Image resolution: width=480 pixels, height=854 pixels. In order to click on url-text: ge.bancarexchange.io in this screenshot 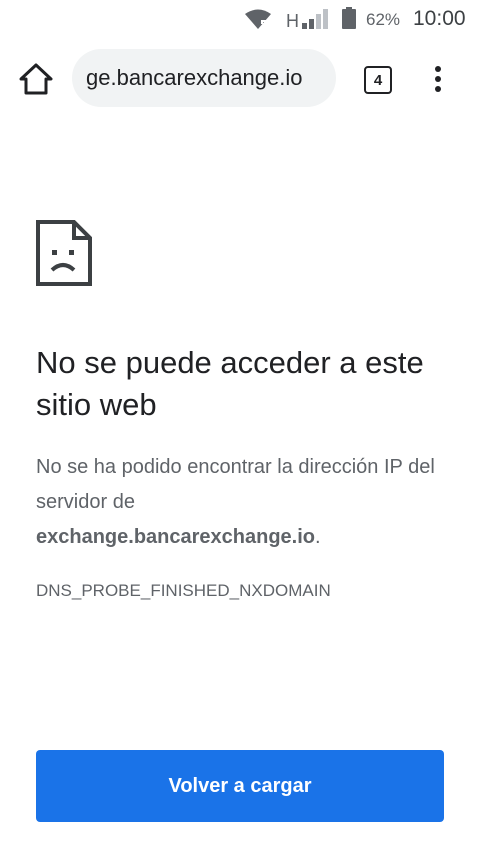, I will do `click(194, 78)`.